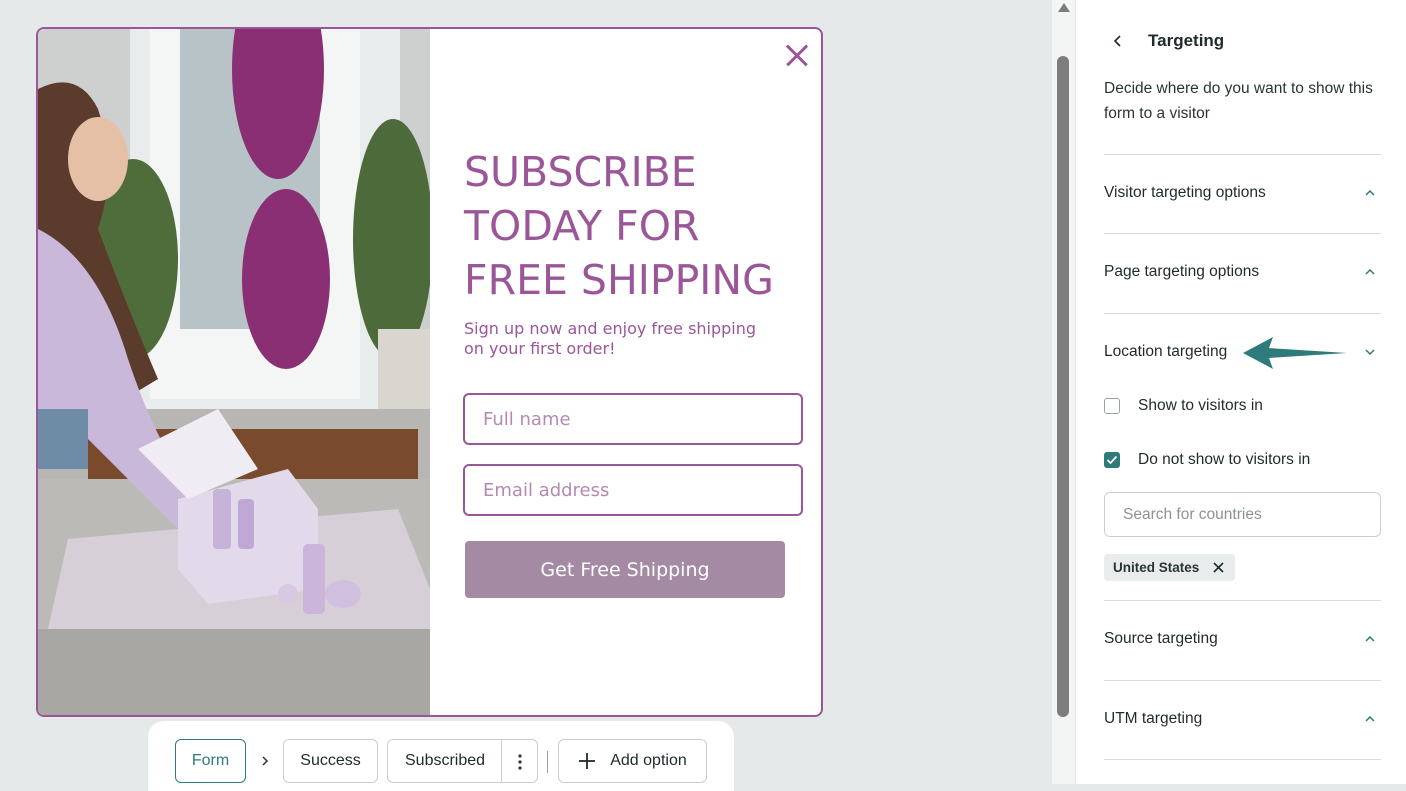 This screenshot has width=1406, height=791. I want to click on do-not-show-option: Do not show to visitors in, so click(1207, 460).